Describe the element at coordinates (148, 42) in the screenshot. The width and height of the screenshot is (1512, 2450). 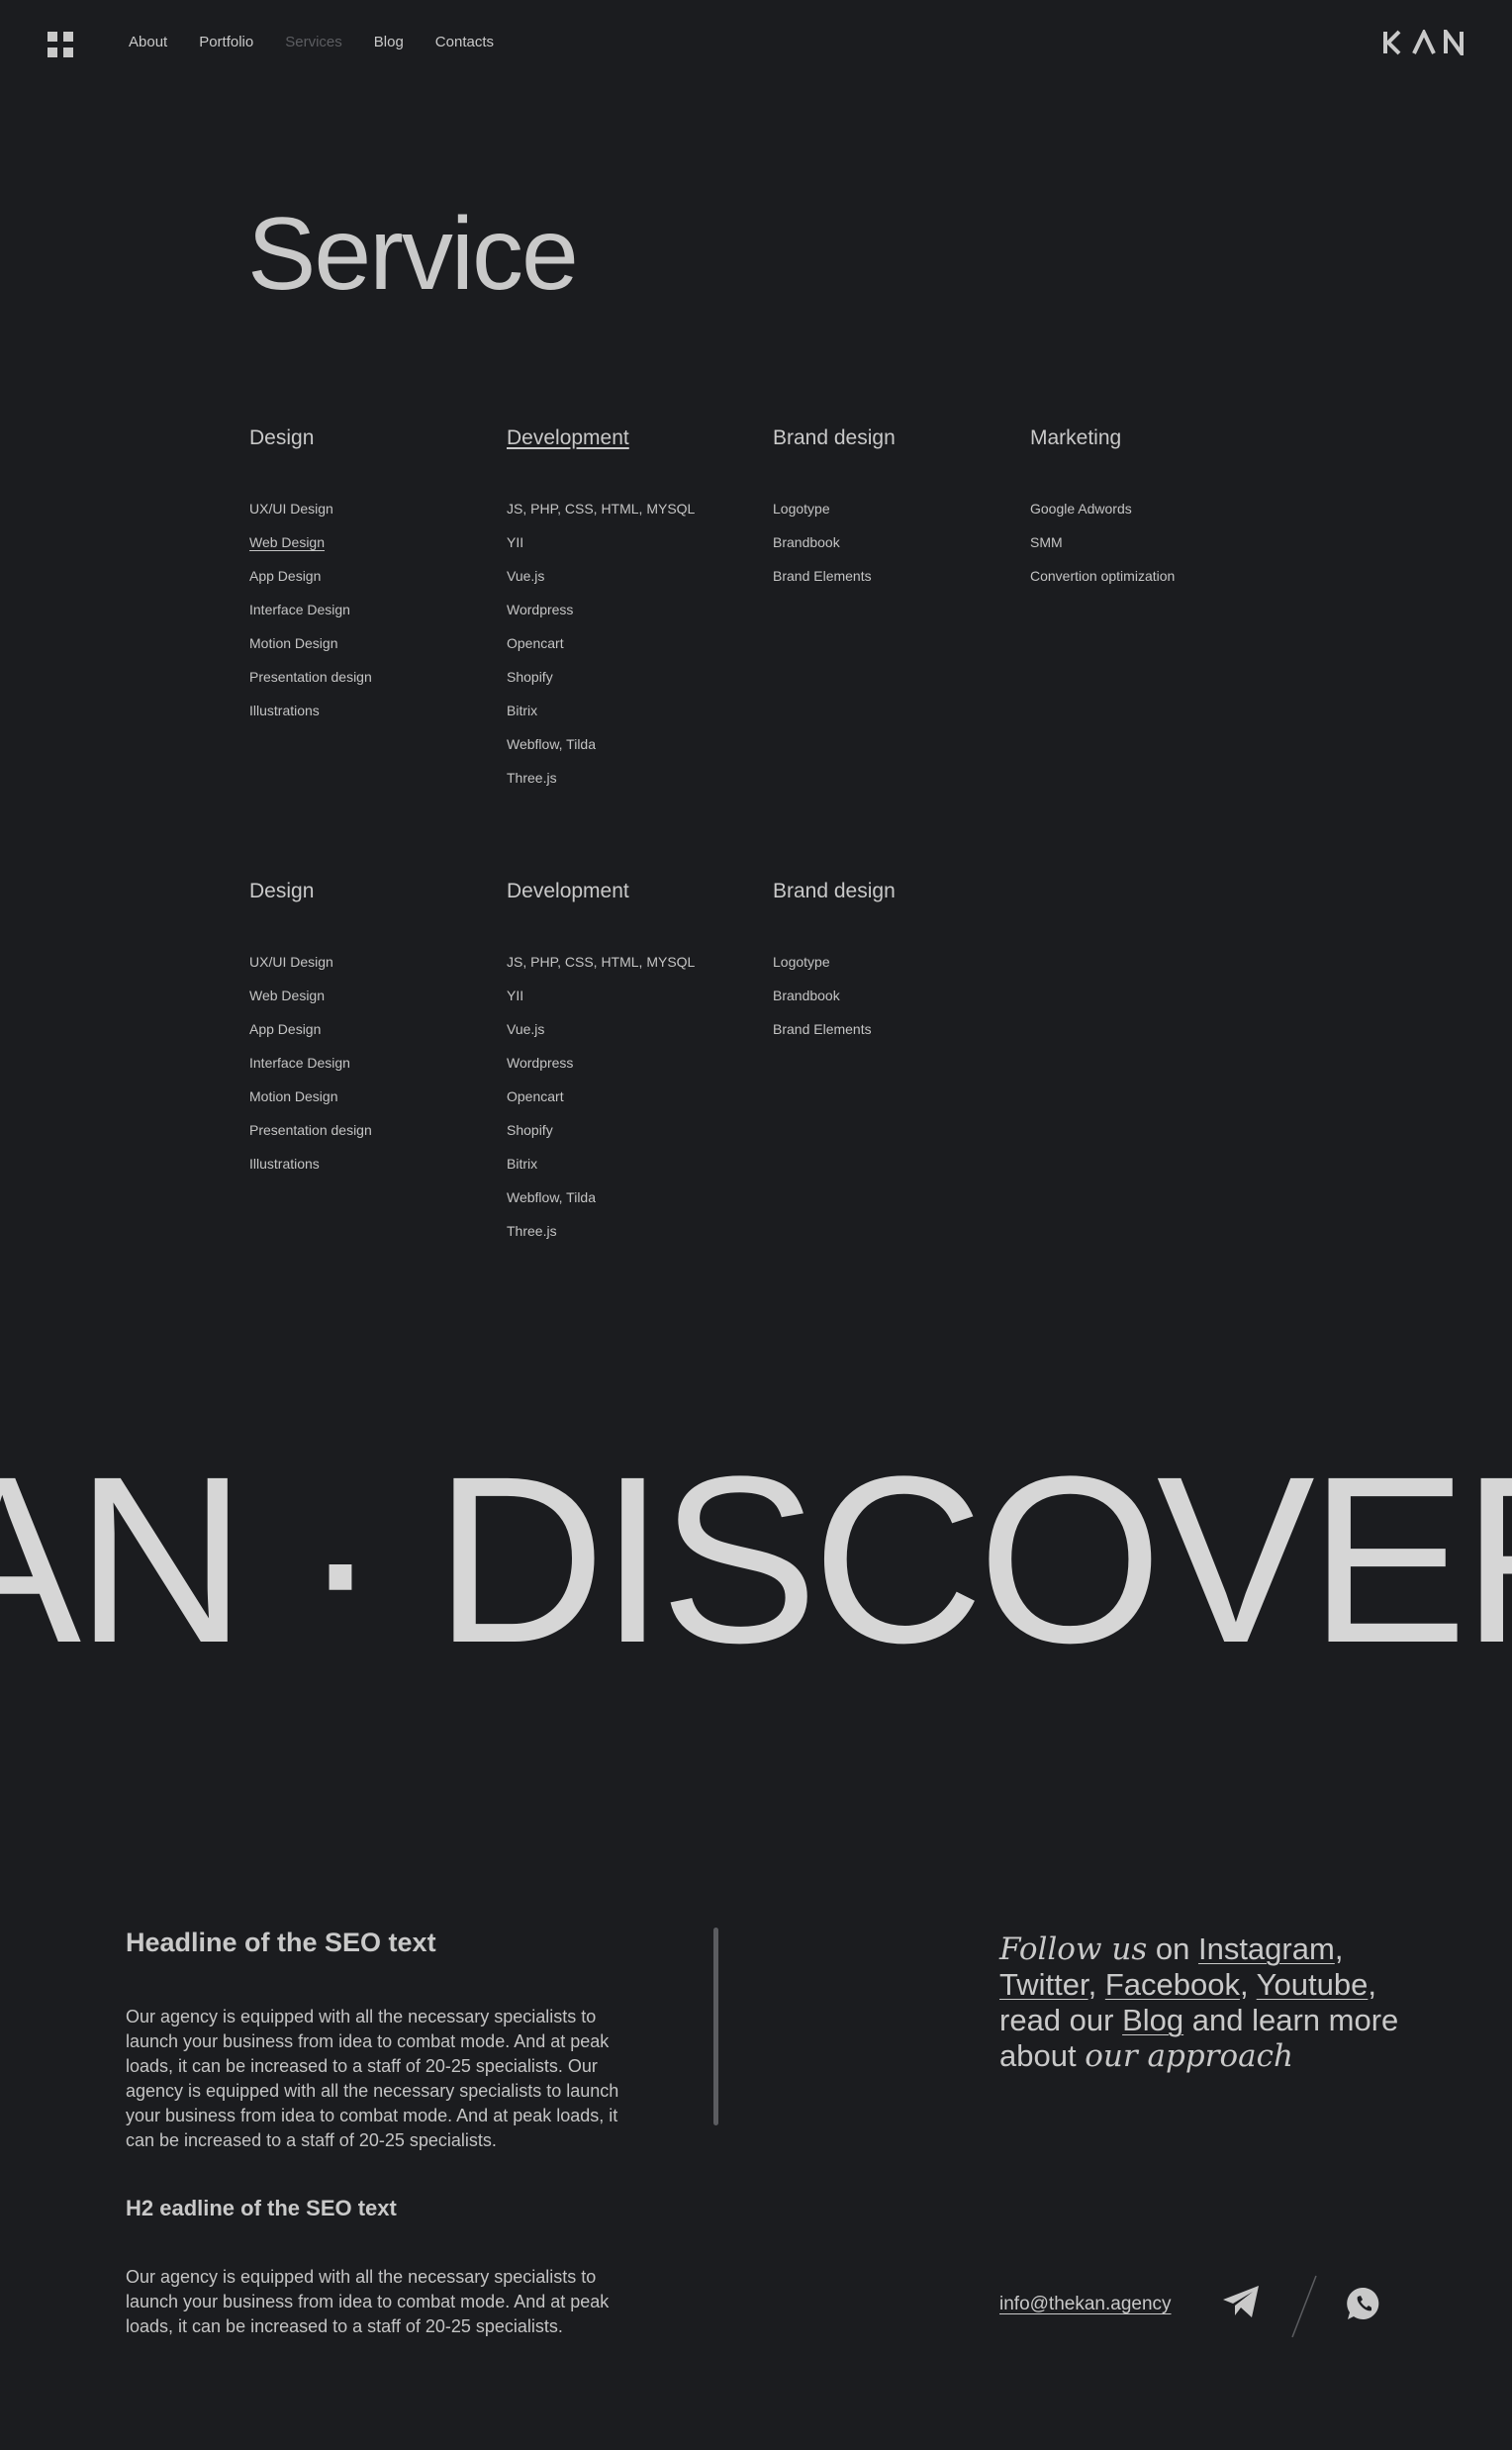
I see `nav-link-about: About` at that location.